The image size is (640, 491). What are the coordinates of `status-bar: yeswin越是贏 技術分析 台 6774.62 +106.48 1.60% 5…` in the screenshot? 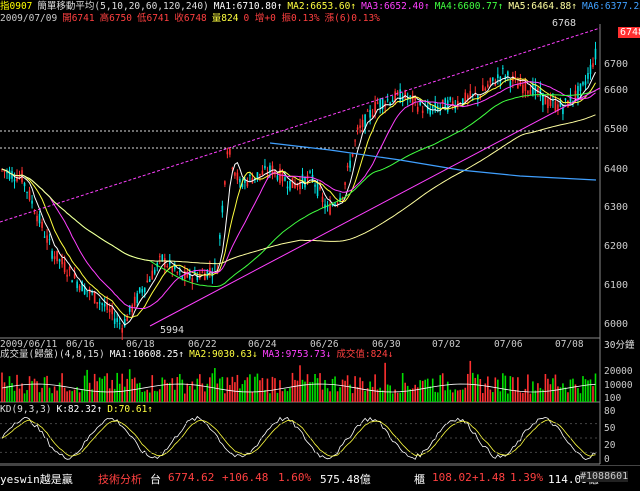 It's located at (320, 478).